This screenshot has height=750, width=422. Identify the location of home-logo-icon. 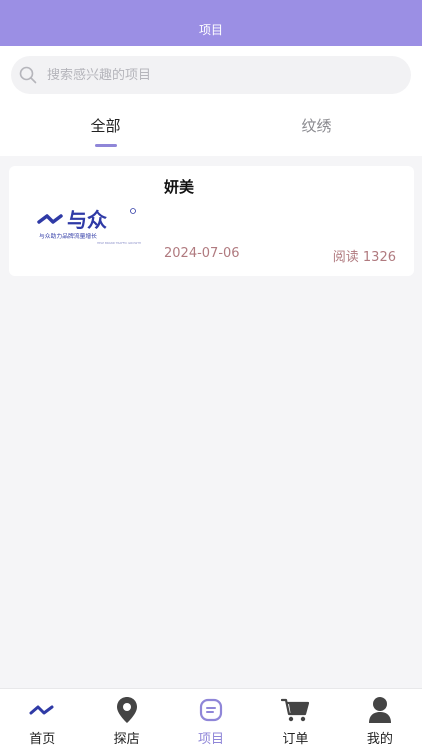
(42, 710).